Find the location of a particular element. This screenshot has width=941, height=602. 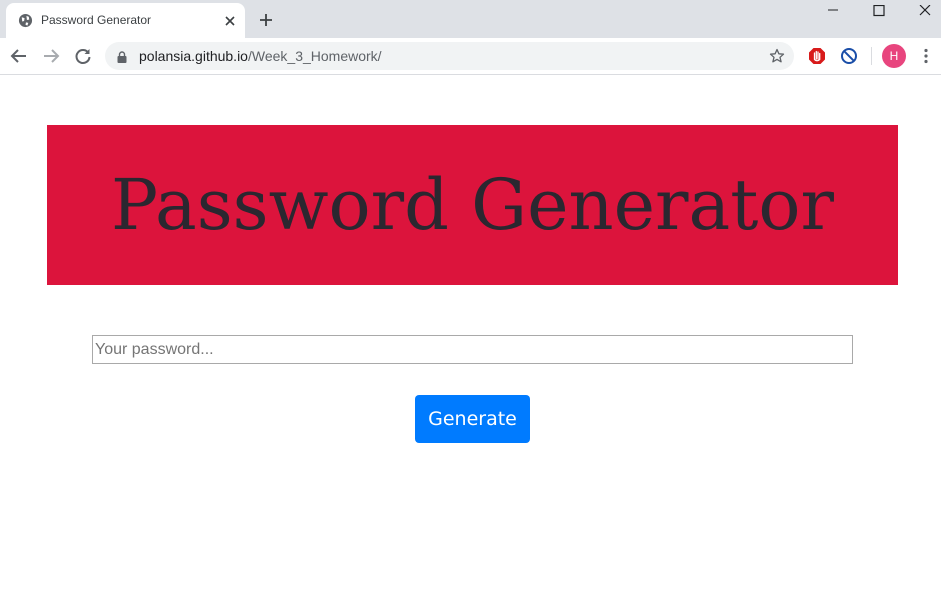

new-tab-icon is located at coordinates (266, 20).